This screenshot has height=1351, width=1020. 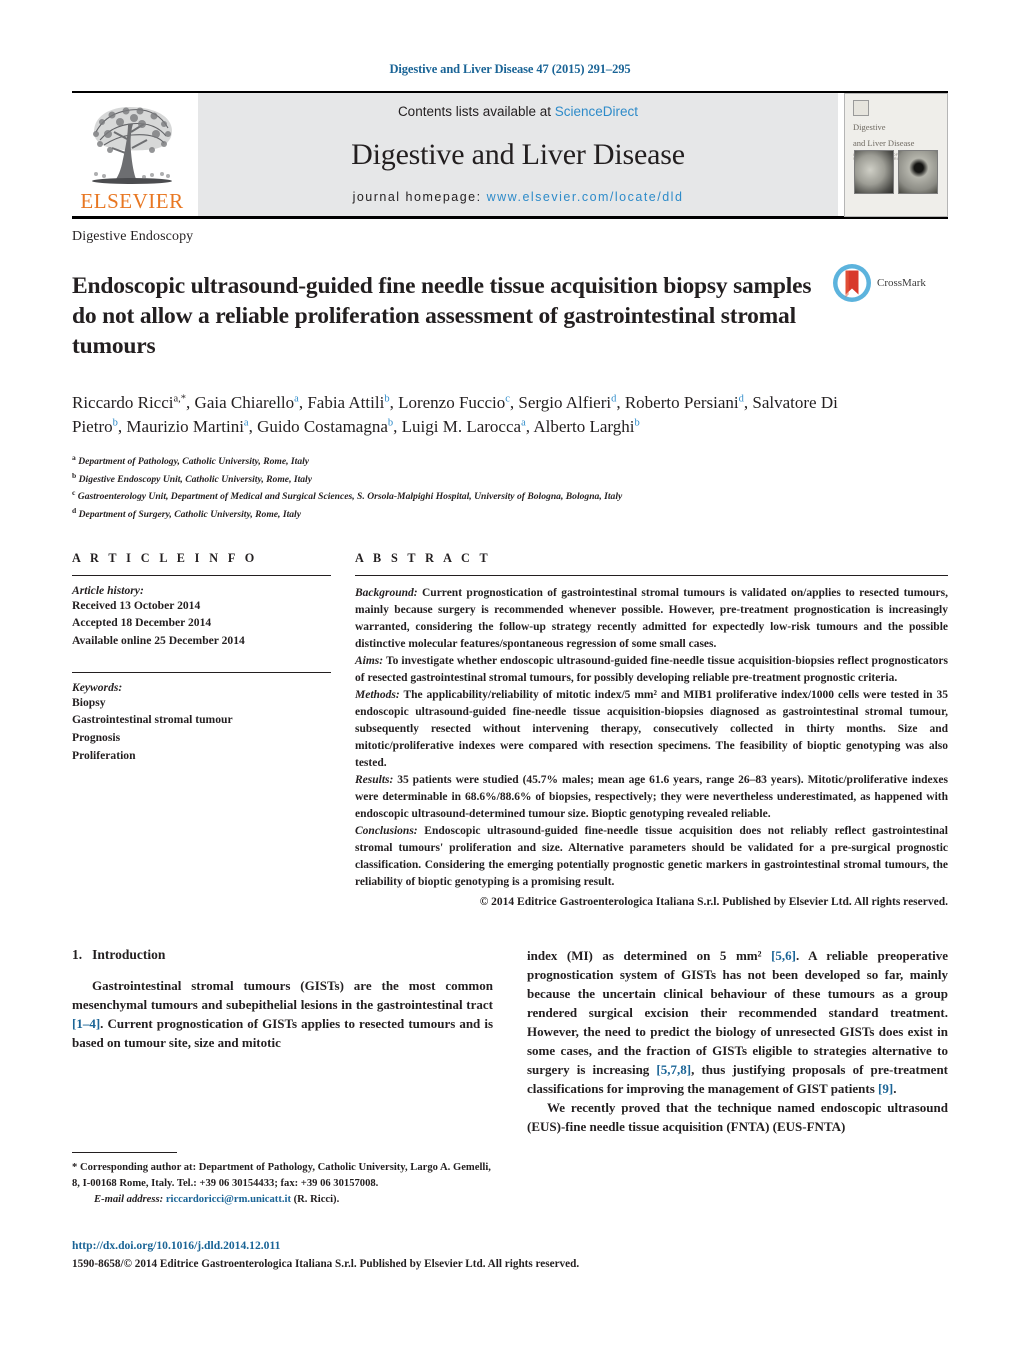 What do you see at coordinates (86, 1023) in the screenshot?
I see `citation-ref-1-4: [1–4]` at bounding box center [86, 1023].